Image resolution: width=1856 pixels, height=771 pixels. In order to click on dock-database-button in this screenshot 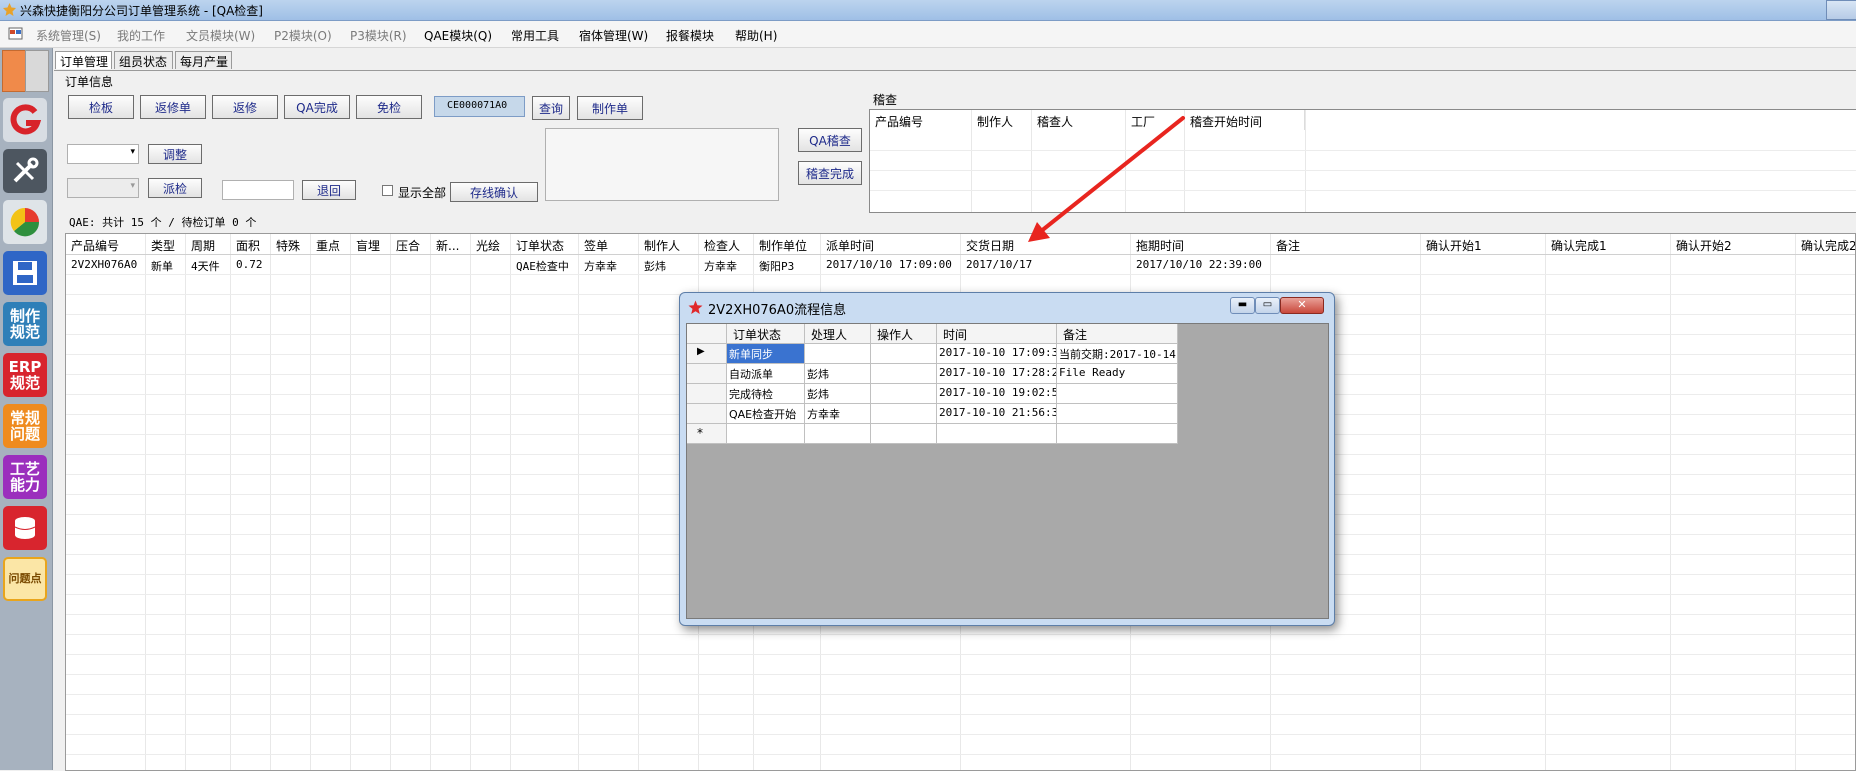, I will do `click(25, 528)`.